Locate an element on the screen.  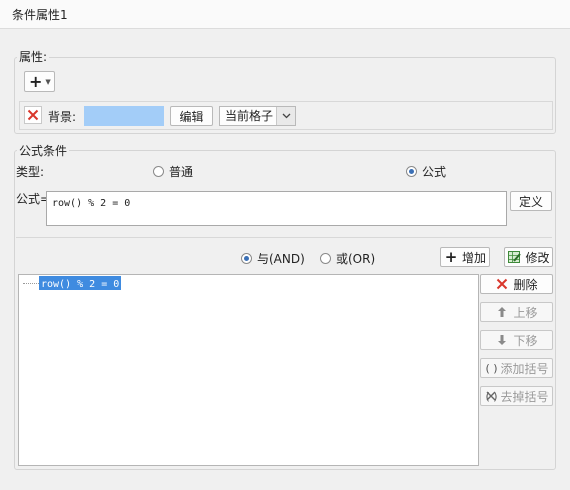
modify-condition-button: 修改 is located at coordinates (528, 257).